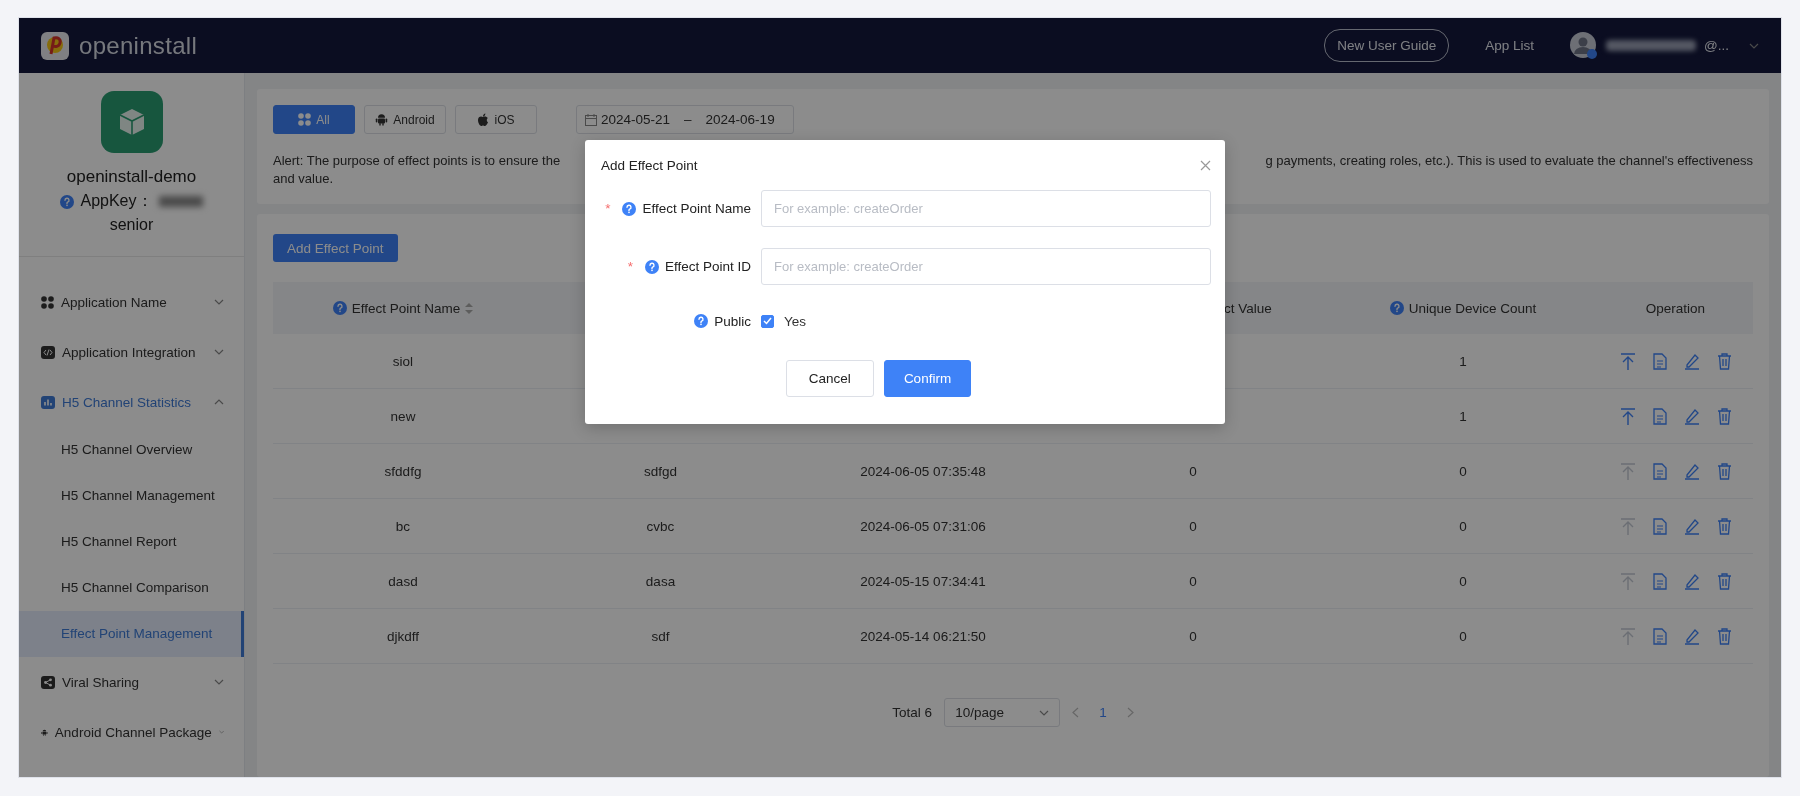 This screenshot has width=1800, height=796. Describe the element at coordinates (48, 352) in the screenshot. I see `code-icon` at that location.